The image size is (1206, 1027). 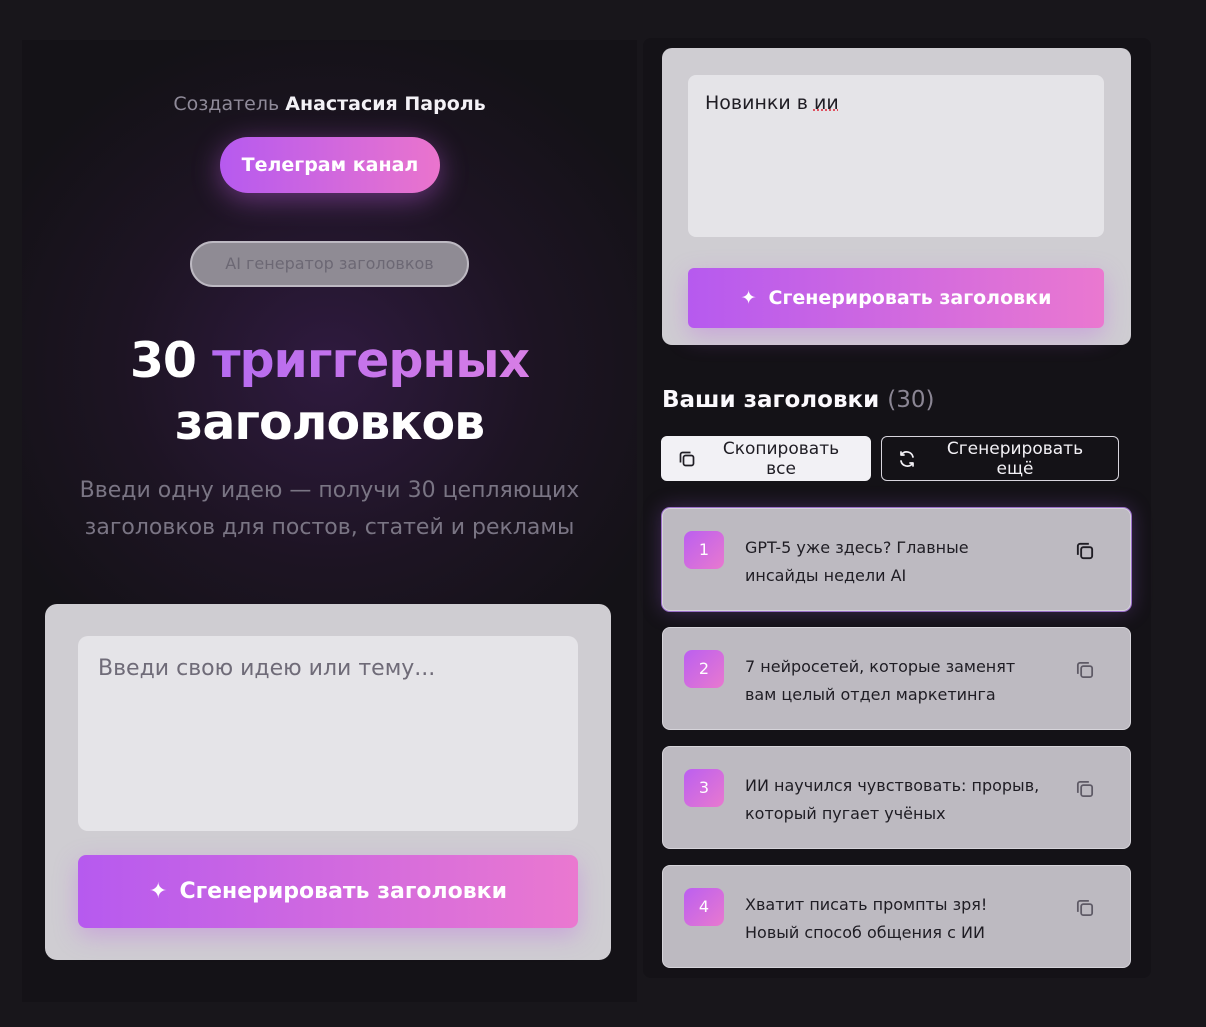 What do you see at coordinates (704, 550) in the screenshot?
I see `item-number: 1` at bounding box center [704, 550].